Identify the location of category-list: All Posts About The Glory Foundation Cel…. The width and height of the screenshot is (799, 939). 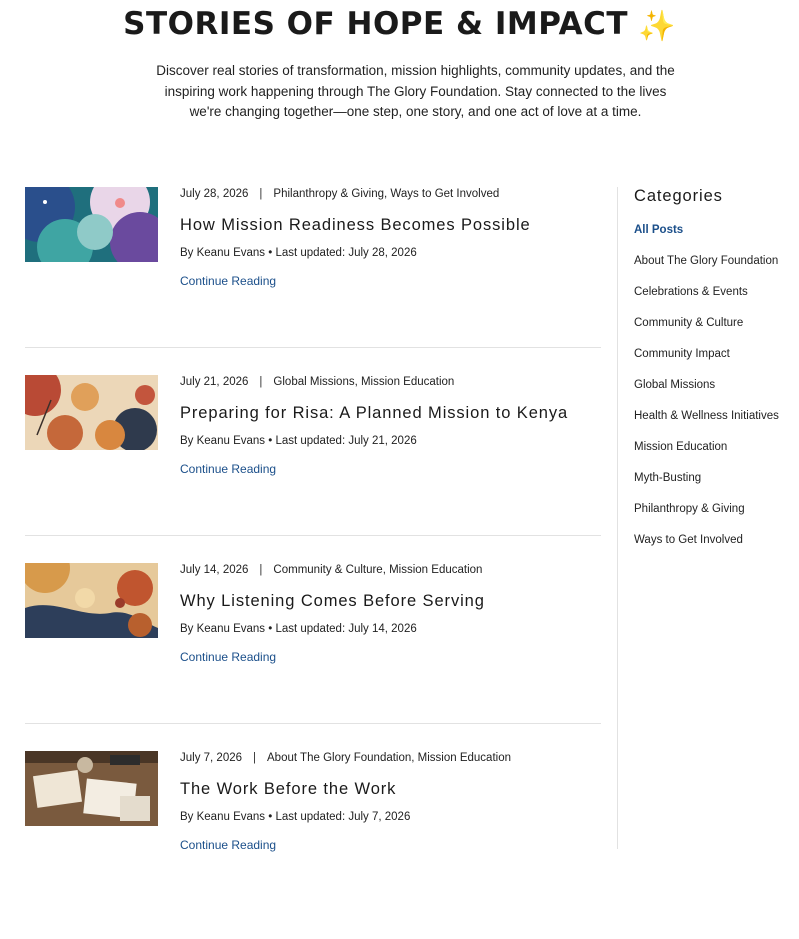
(706, 394).